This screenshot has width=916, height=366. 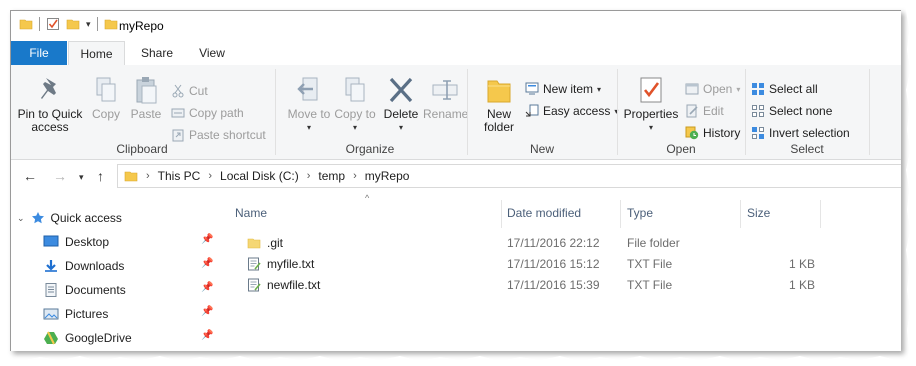 What do you see at coordinates (30, 176) in the screenshot?
I see `back-arrow-icon: ←` at bounding box center [30, 176].